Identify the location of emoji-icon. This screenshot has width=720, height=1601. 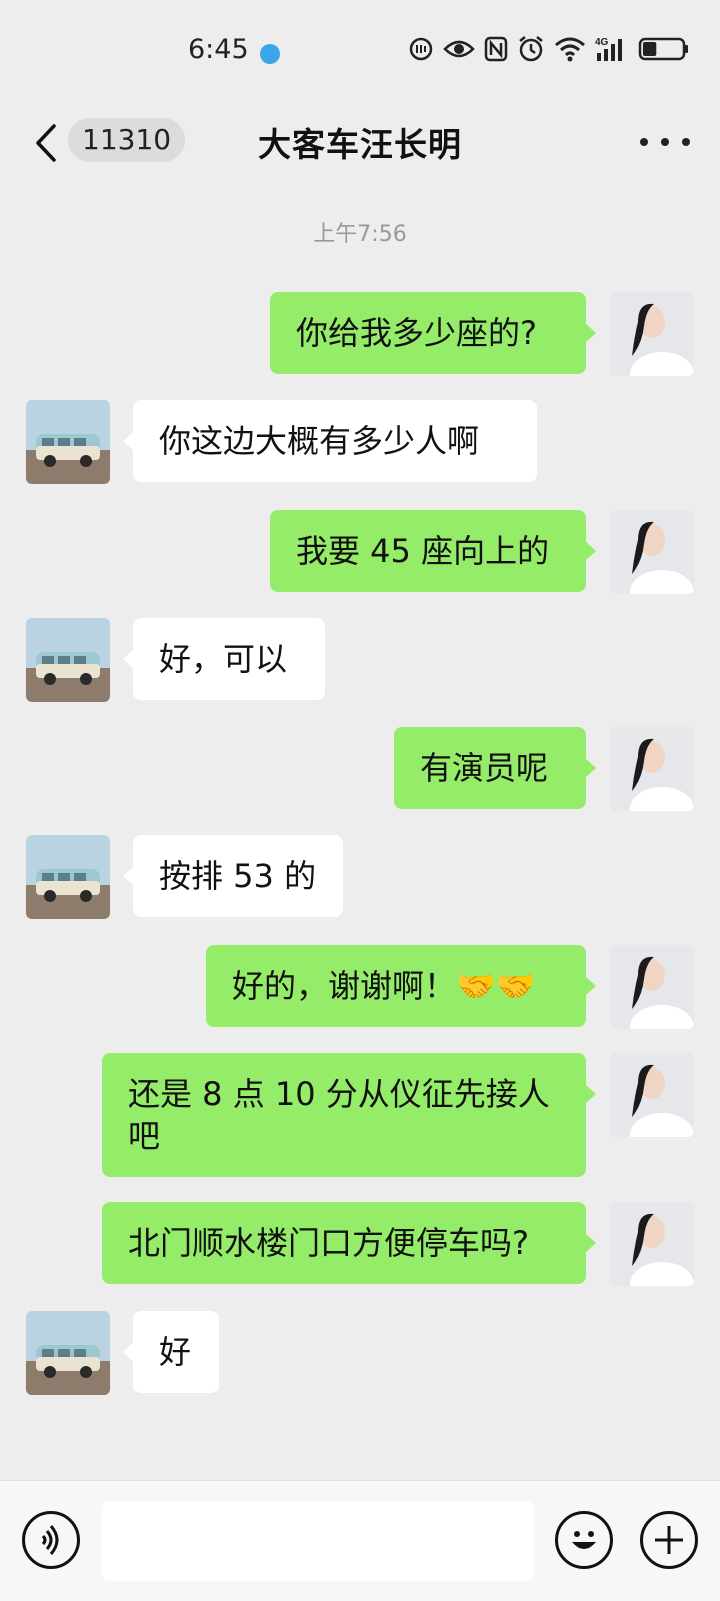
(584, 1540).